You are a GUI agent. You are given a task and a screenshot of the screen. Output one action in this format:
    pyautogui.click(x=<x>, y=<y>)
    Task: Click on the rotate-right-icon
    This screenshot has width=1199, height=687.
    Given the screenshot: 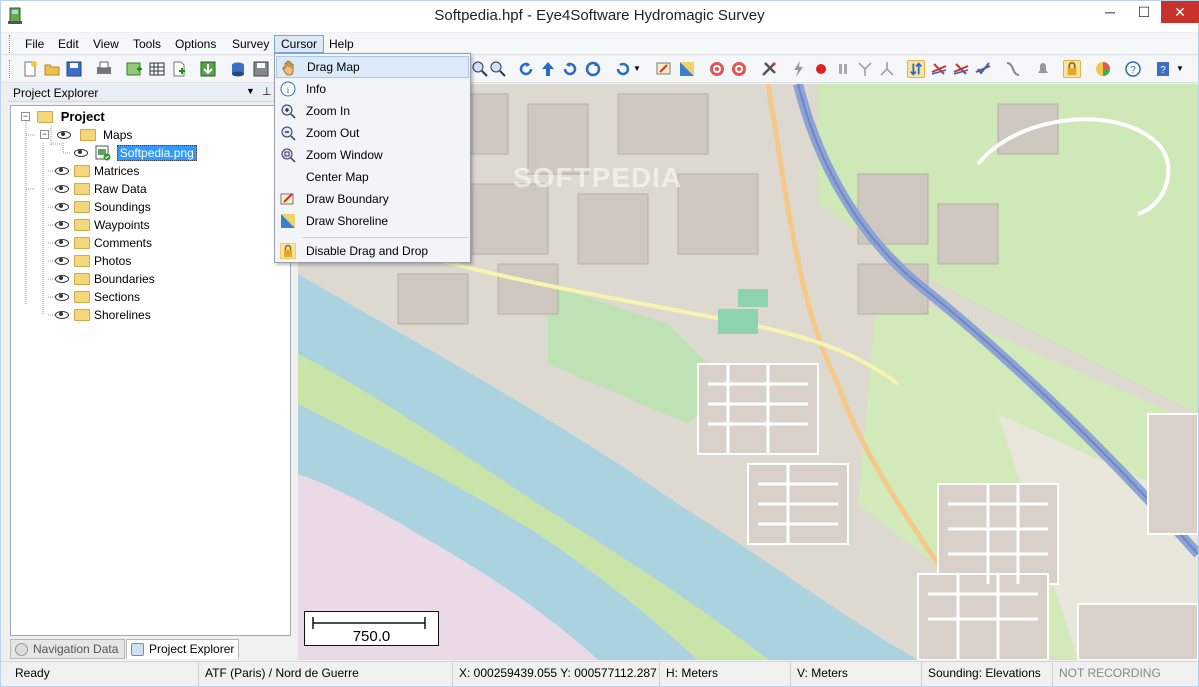 What is the action you would take?
    pyautogui.click(x=570, y=69)
    